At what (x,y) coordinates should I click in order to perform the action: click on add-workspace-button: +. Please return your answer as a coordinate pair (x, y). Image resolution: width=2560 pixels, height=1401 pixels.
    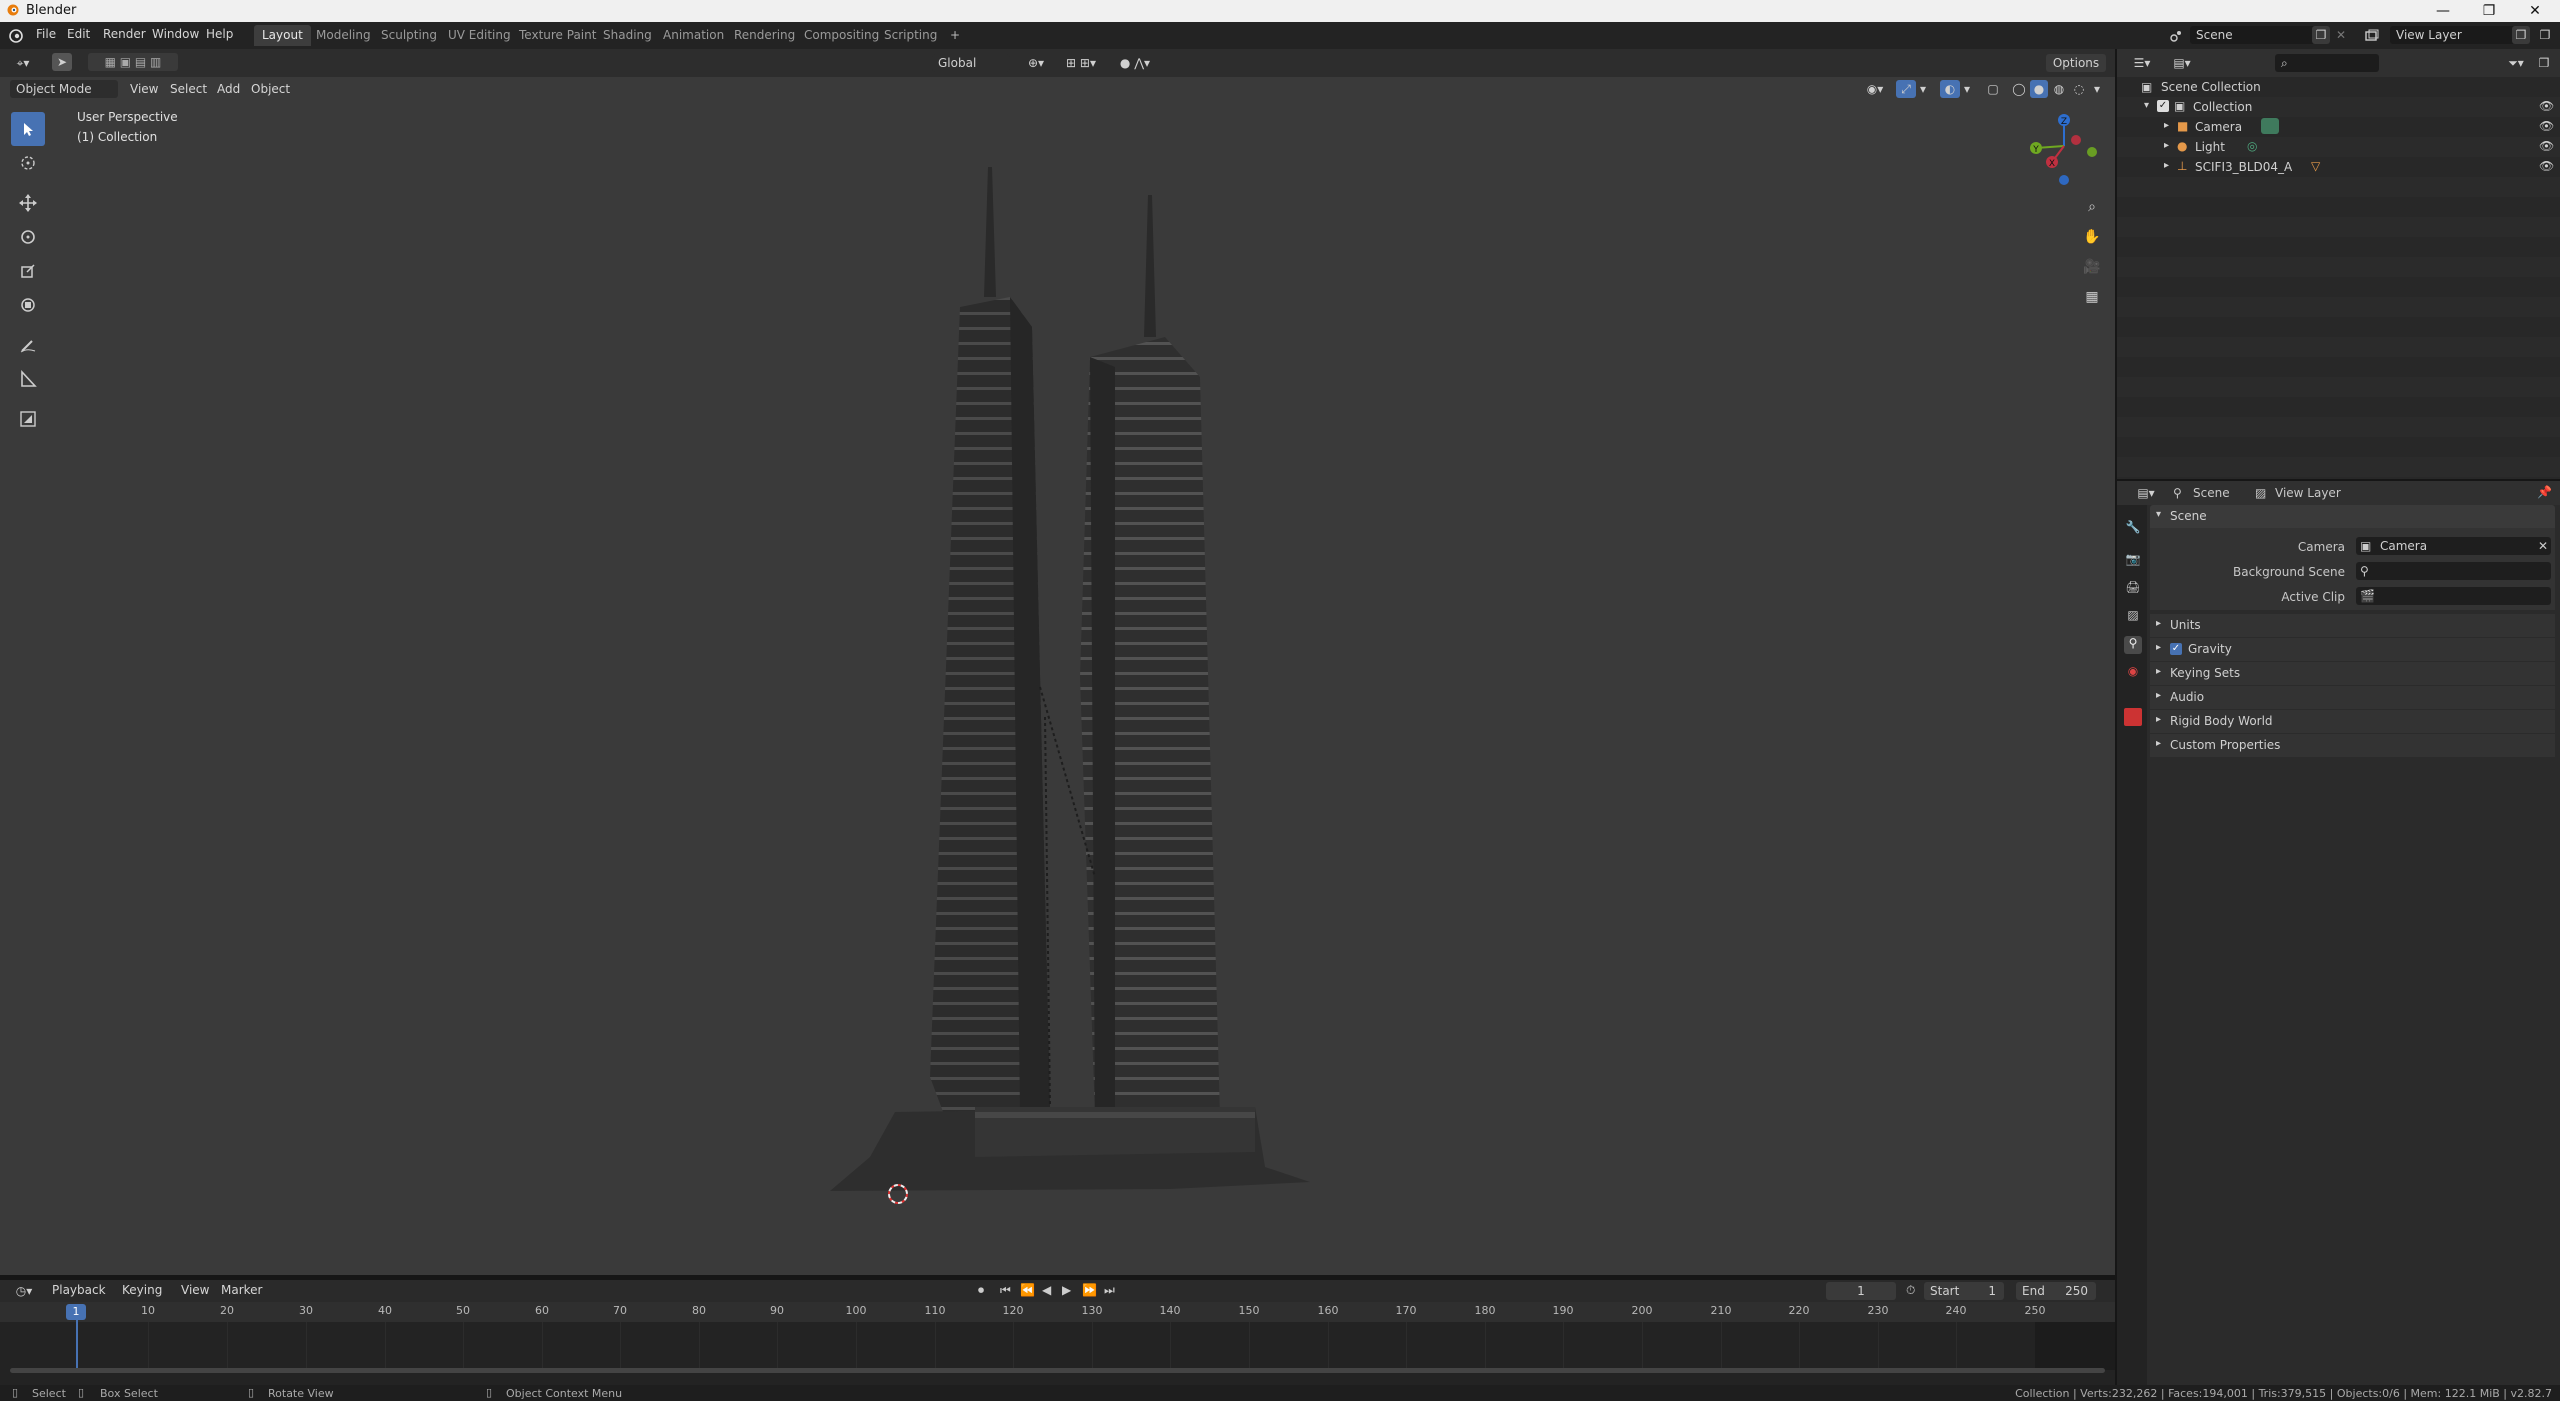
    Looking at the image, I should click on (955, 35).